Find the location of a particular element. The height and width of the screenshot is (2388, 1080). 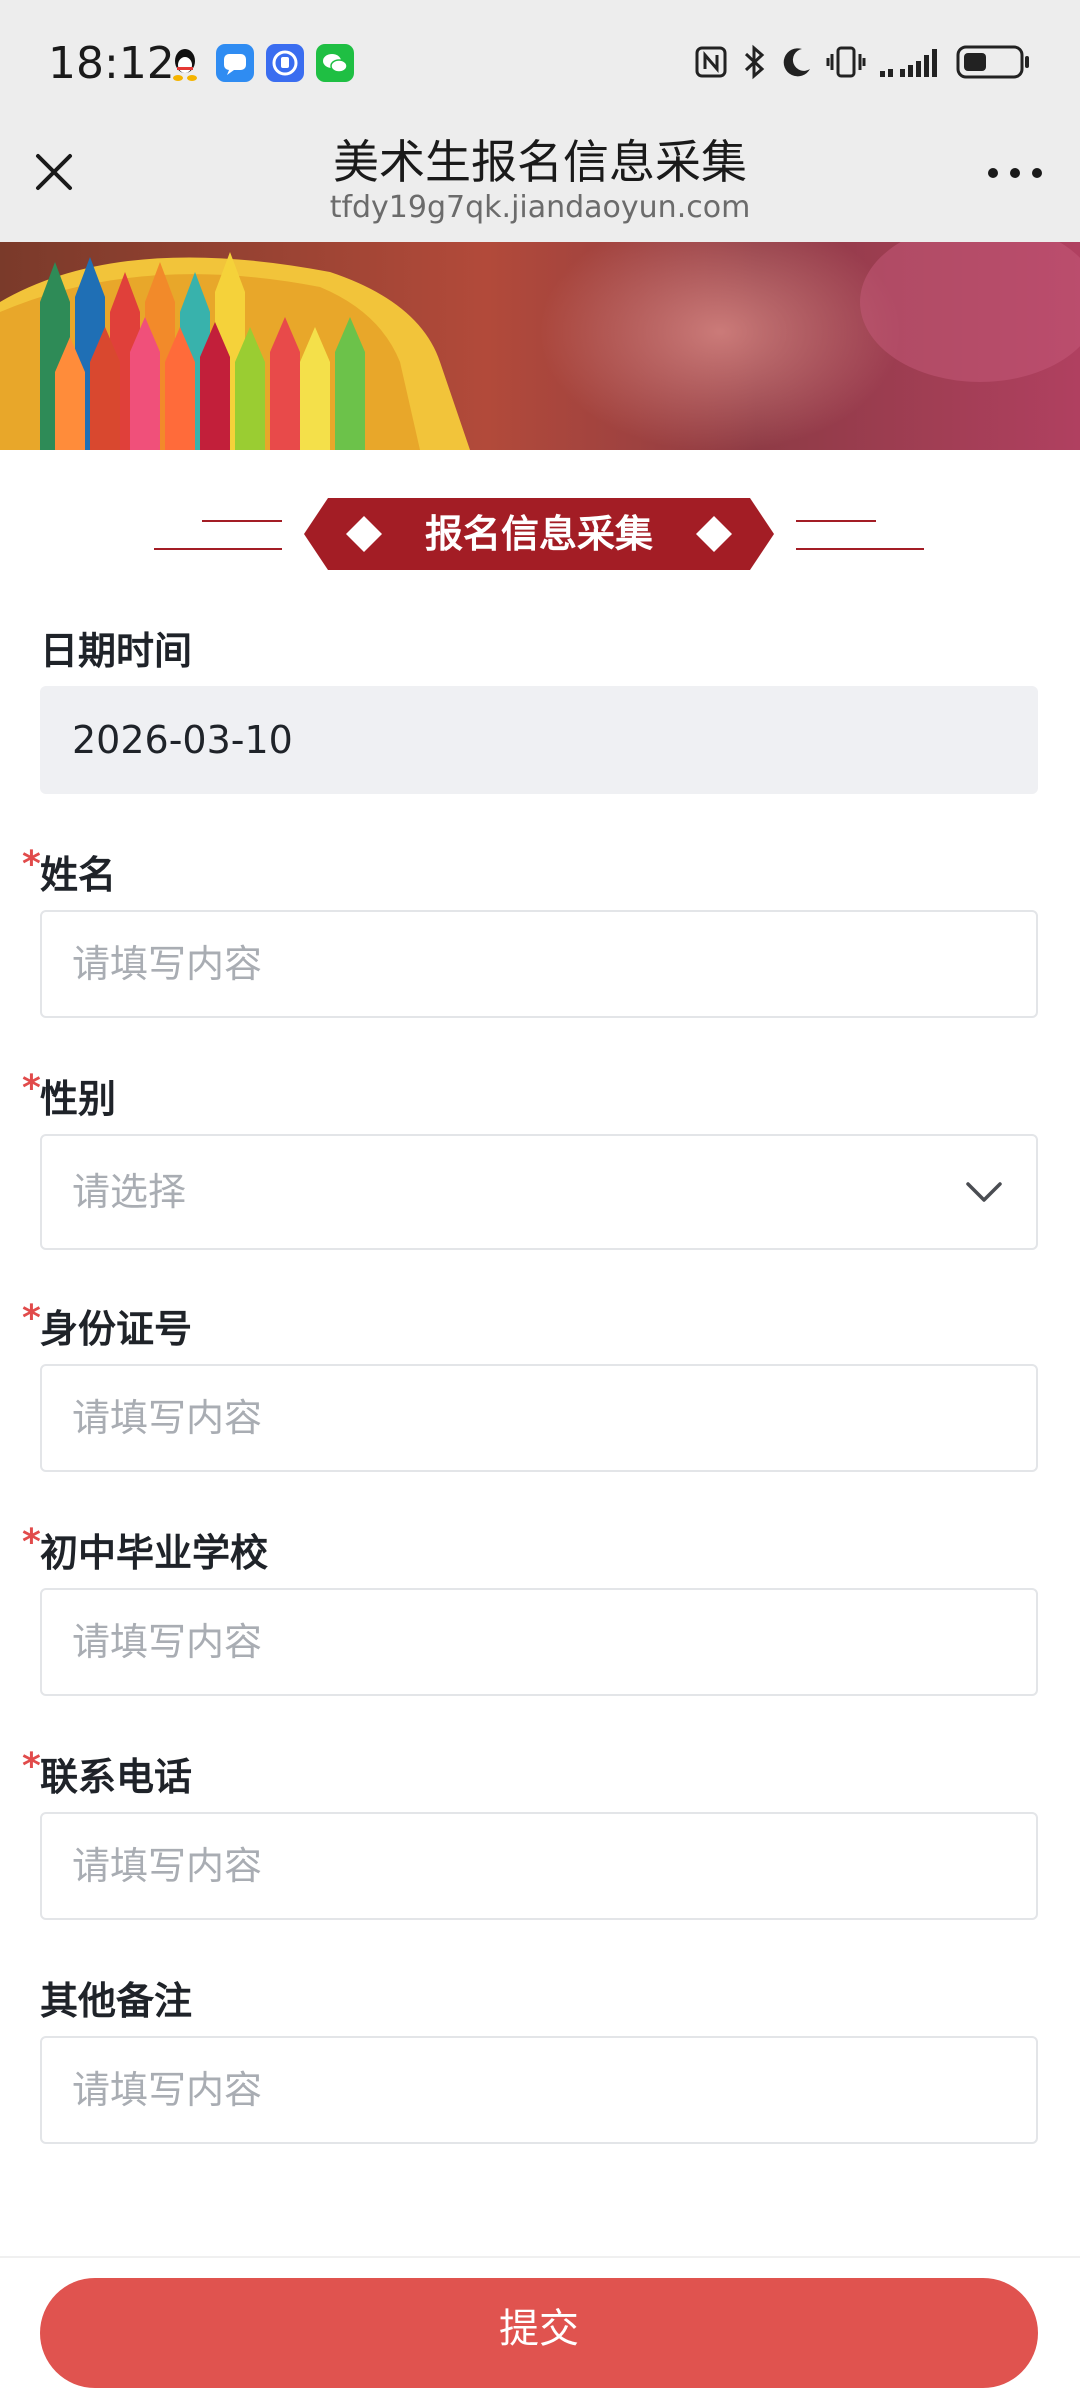

phone-placeholder: 请填写内容 is located at coordinates (167, 1866).